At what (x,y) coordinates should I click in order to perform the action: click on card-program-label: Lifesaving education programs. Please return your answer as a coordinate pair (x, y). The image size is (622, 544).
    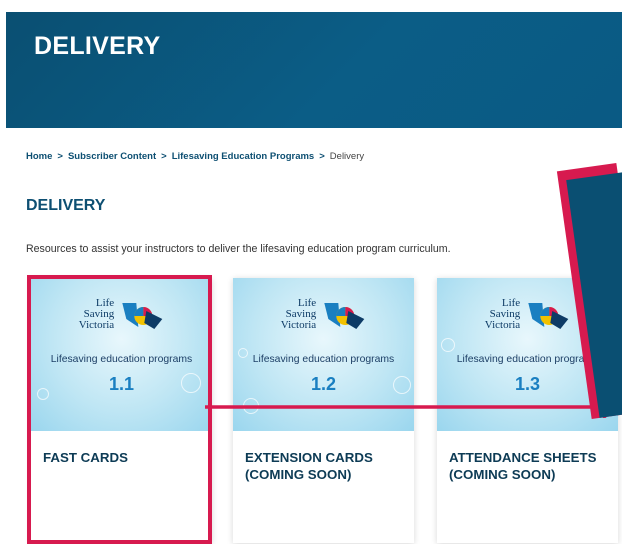
    Looking at the image, I should click on (323, 359).